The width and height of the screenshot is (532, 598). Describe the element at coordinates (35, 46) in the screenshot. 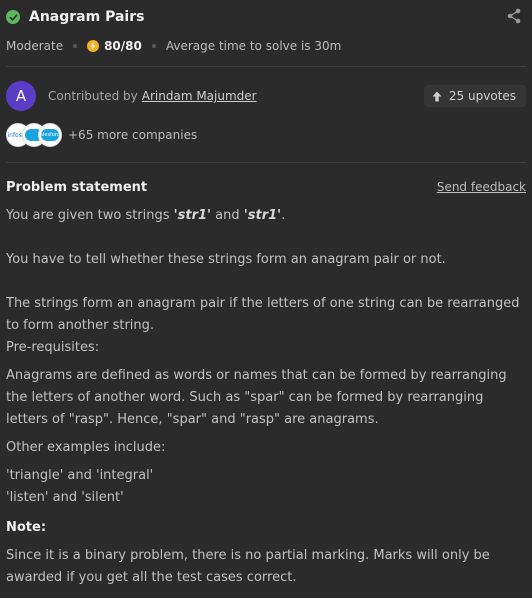

I see `difficulty-label: Moderate` at that location.